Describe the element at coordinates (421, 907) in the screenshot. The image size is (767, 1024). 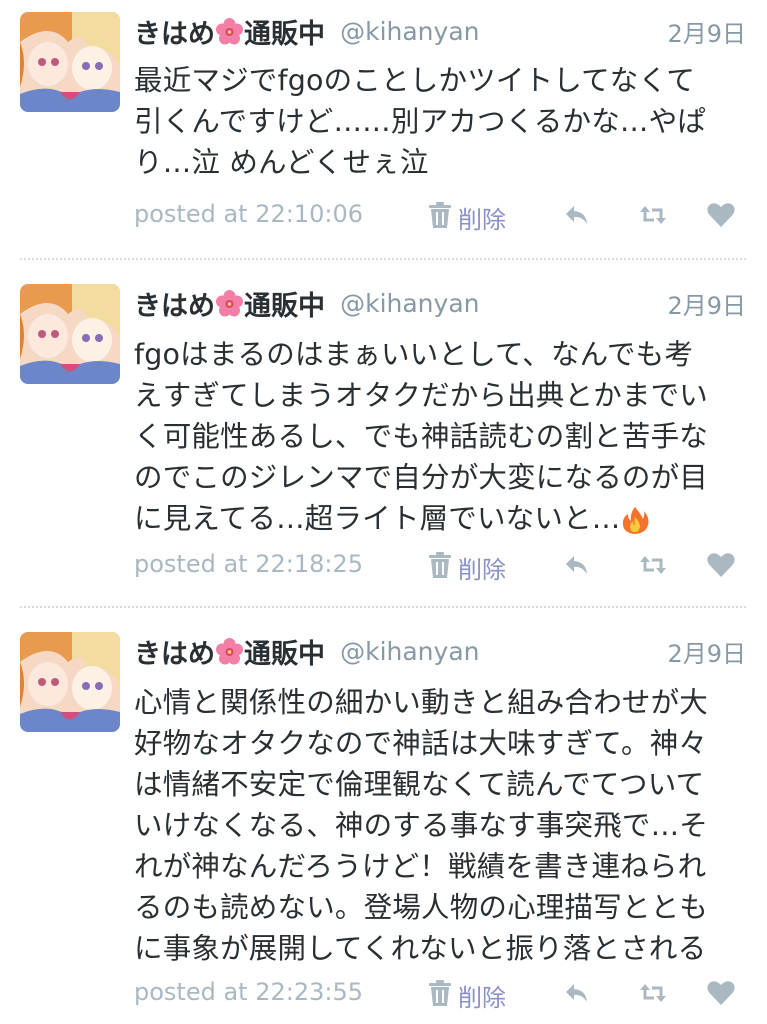
I see `tweet-text-line: るのも読めない。登場人物の心理描写ととも` at that location.